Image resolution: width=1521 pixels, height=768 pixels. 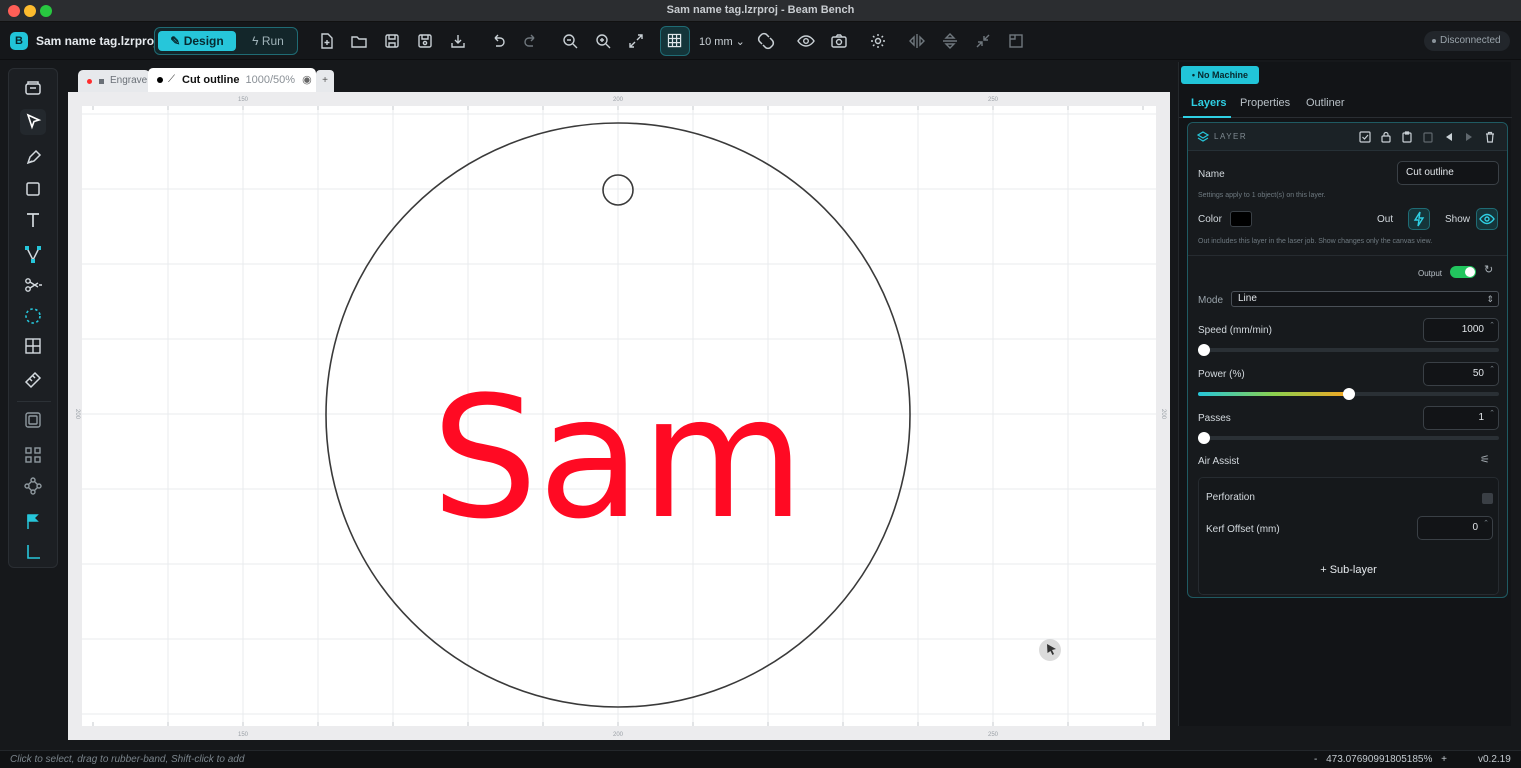 I want to click on node-edit-icon, so click(x=33, y=254).